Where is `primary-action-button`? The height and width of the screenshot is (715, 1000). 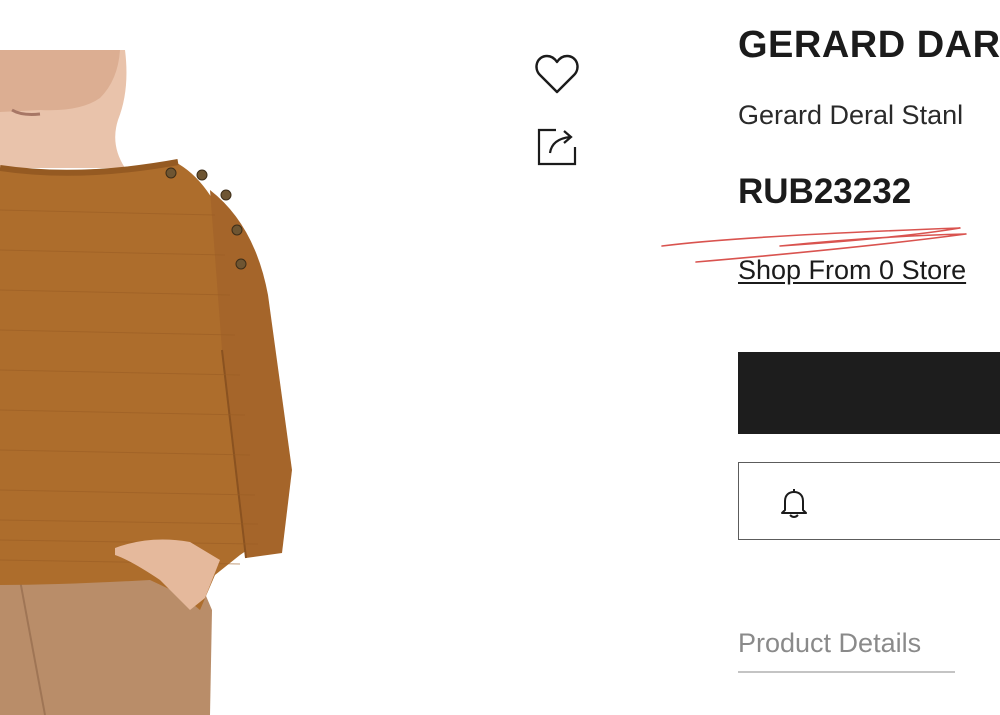 primary-action-button is located at coordinates (869, 393).